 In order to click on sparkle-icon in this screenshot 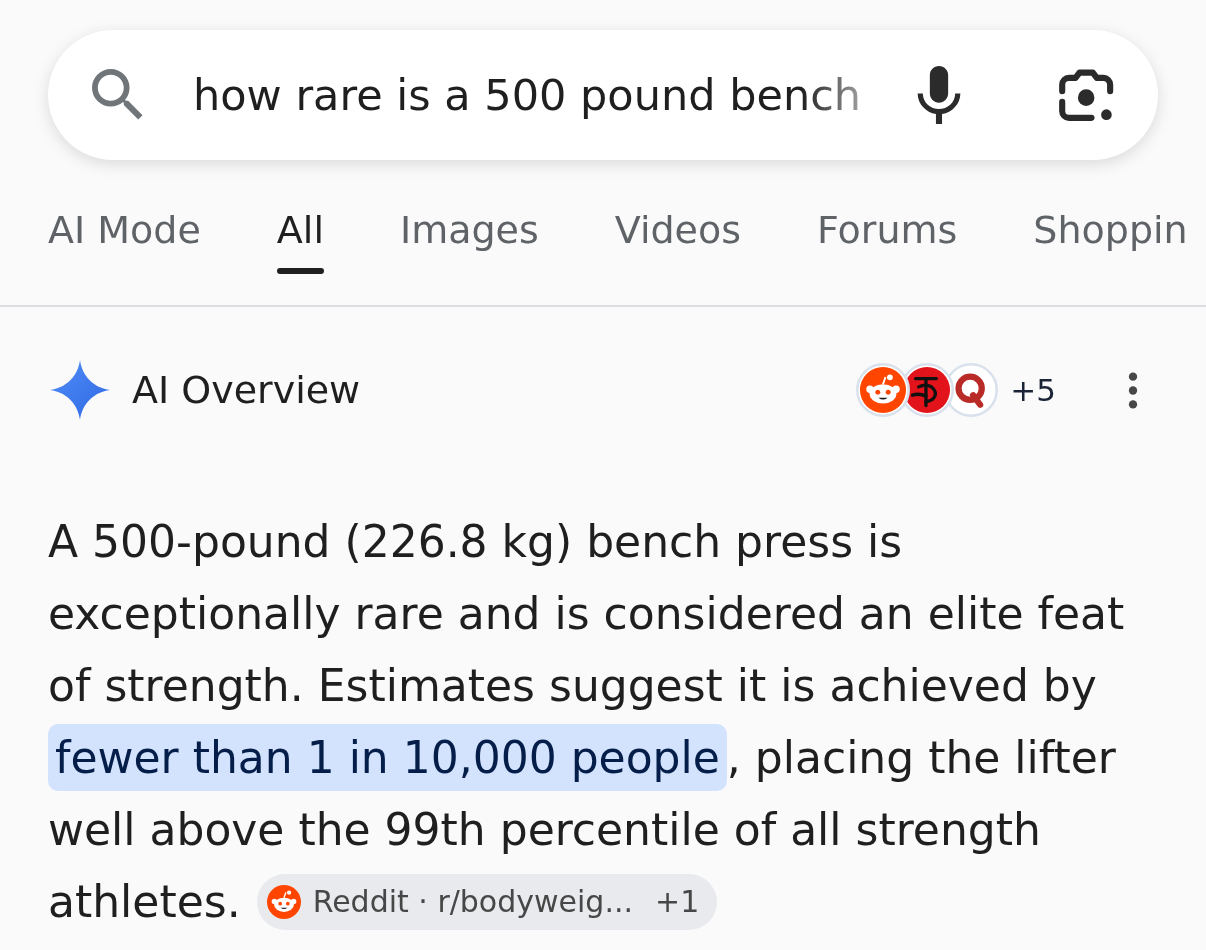, I will do `click(80, 390)`.